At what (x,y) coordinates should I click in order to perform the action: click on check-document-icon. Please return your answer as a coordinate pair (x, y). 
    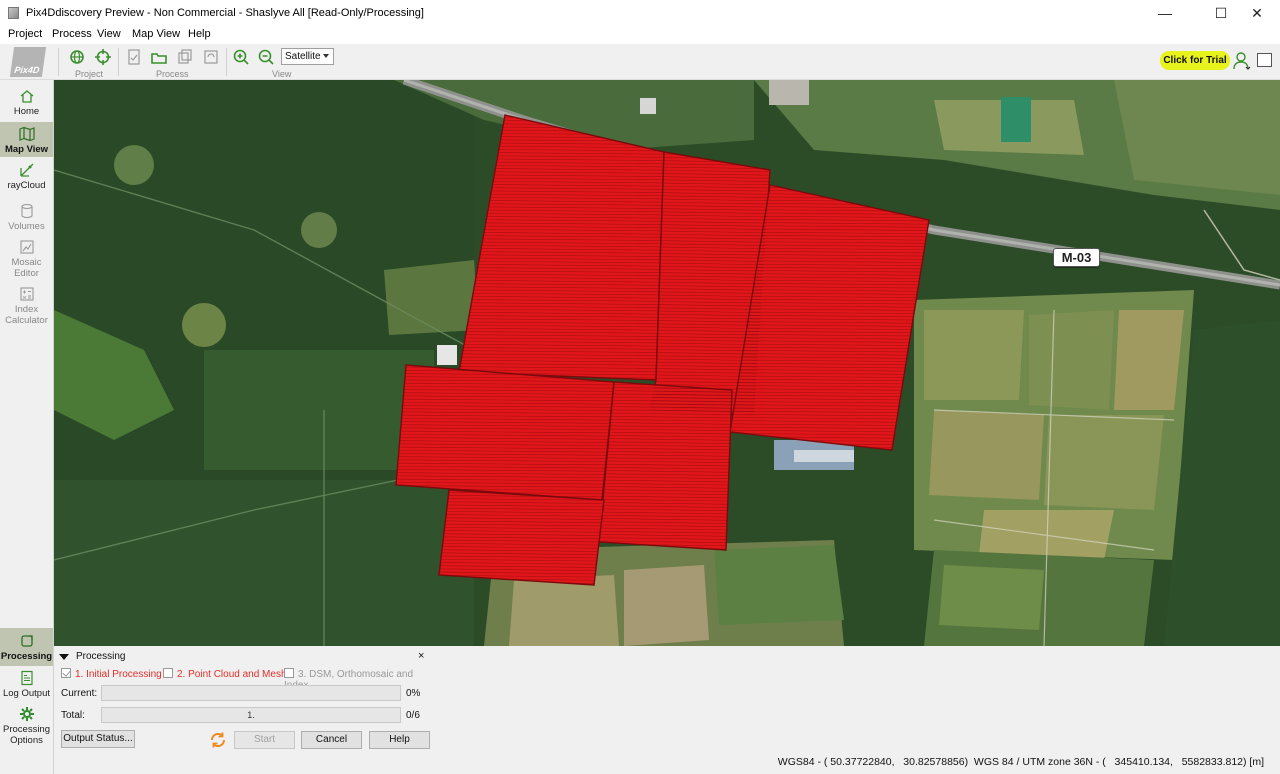
    Looking at the image, I should click on (134, 57).